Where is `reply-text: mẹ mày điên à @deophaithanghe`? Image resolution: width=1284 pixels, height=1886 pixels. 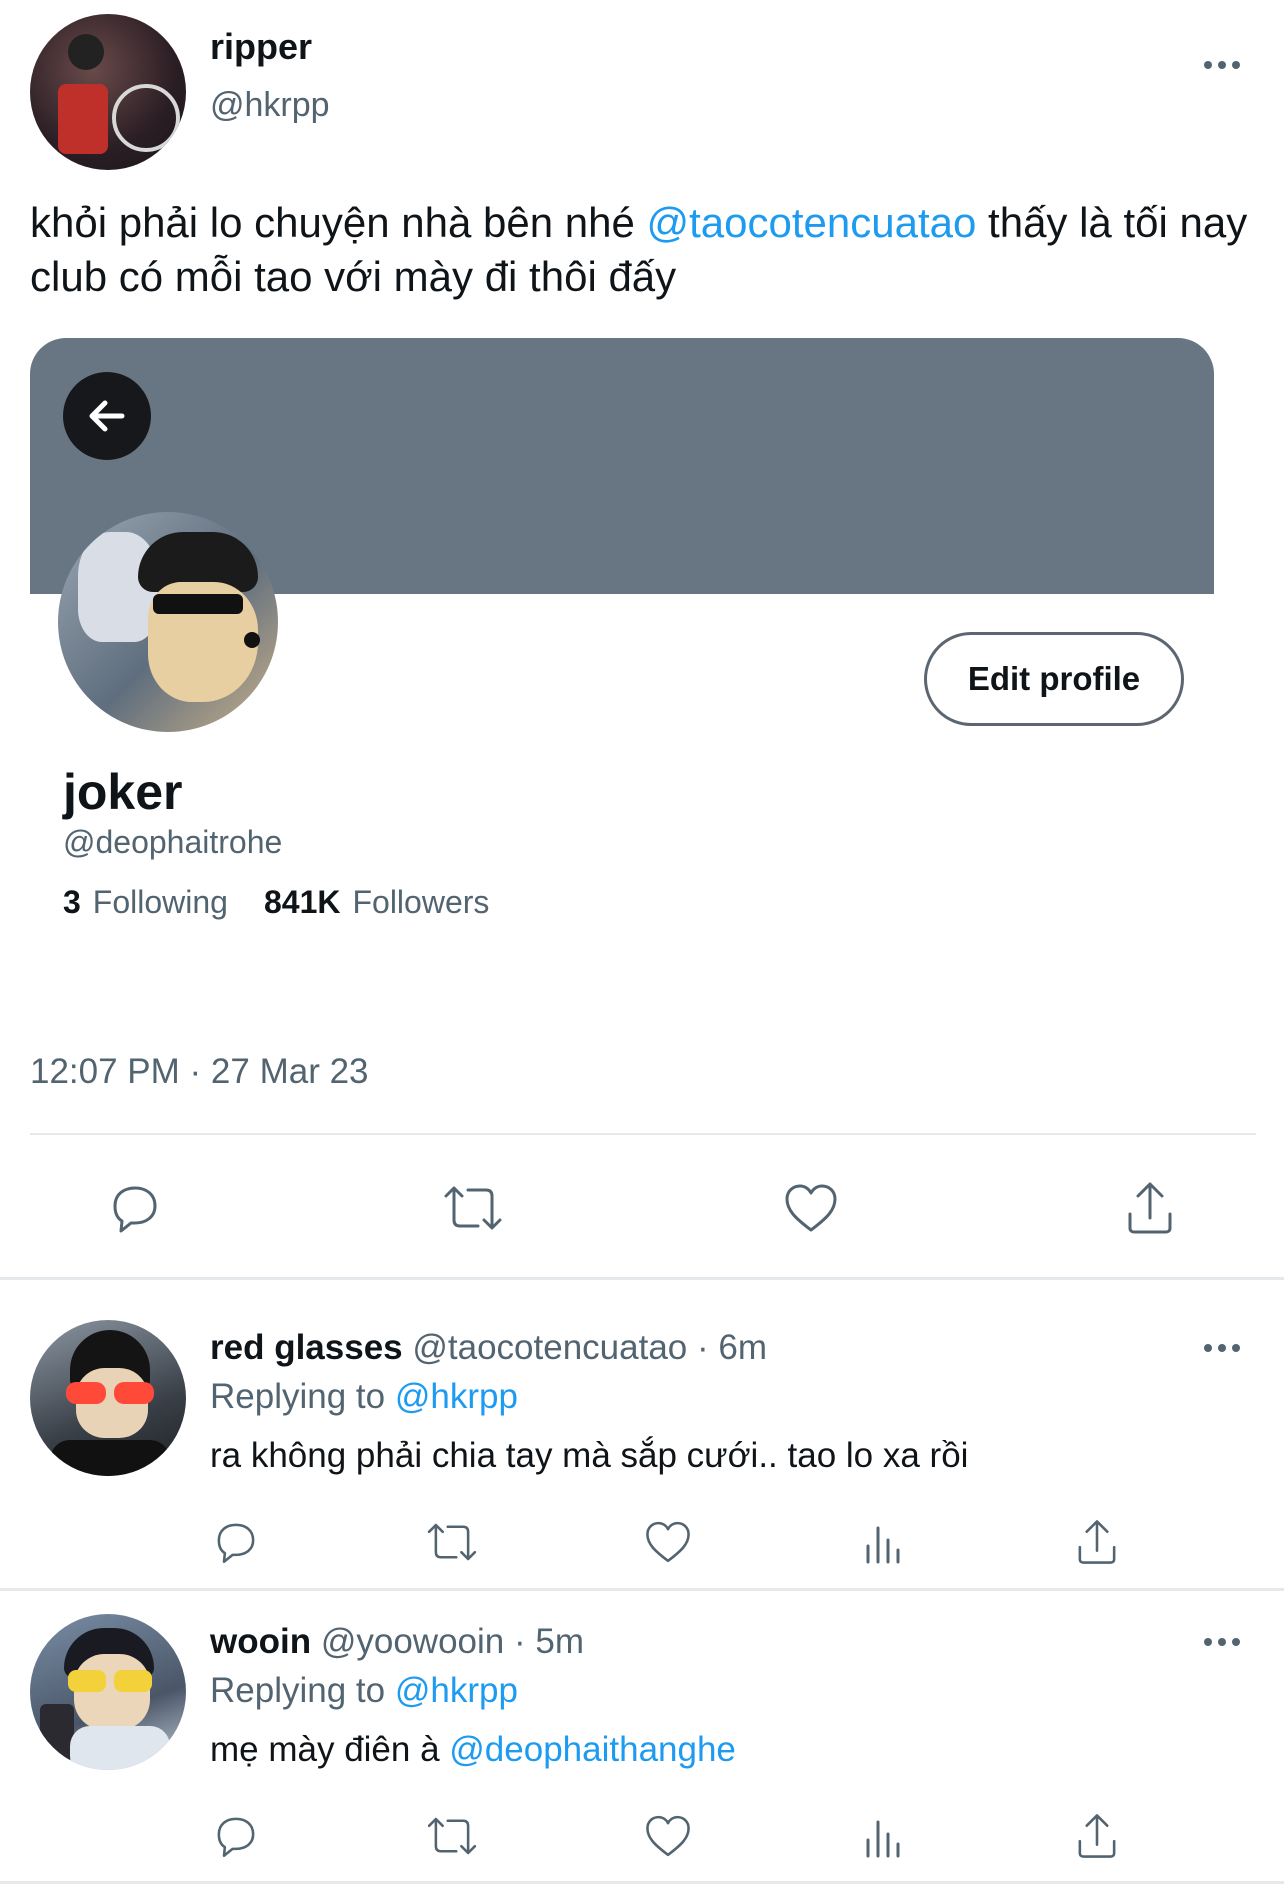
reply-text: mẹ mày điên à @deophaithanghe is located at coordinates (473, 1750).